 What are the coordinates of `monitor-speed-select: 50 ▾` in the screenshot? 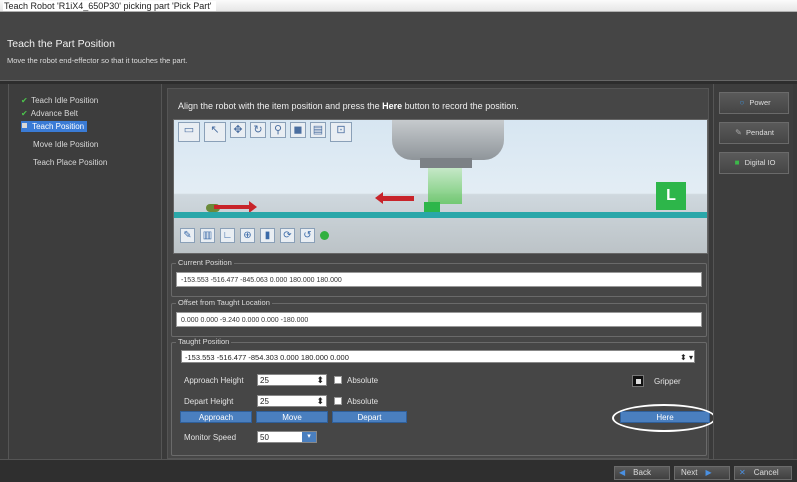 It's located at (287, 437).